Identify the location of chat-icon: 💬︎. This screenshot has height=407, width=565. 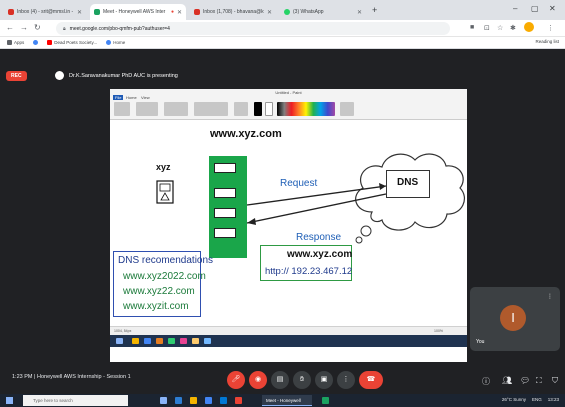
(525, 380).